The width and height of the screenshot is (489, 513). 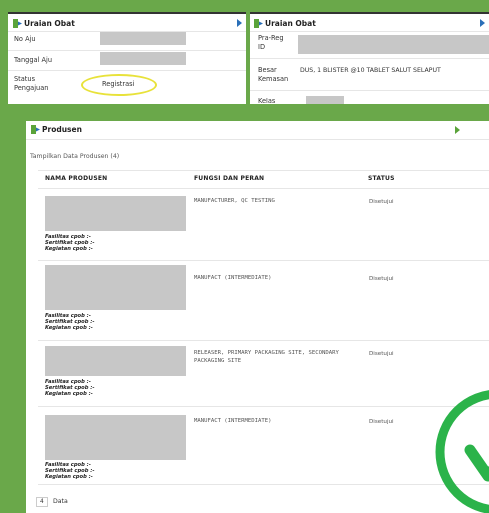 I want to click on no-aju-value, so click(x=143, y=38).